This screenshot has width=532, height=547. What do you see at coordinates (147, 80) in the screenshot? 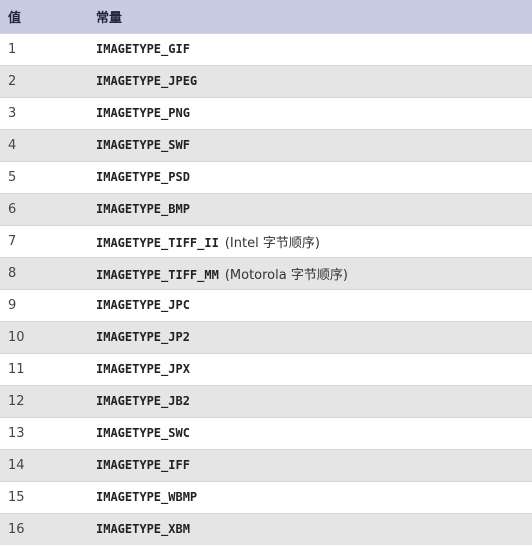
I see `constant-name: IMAGETYPE_JPEG` at bounding box center [147, 80].